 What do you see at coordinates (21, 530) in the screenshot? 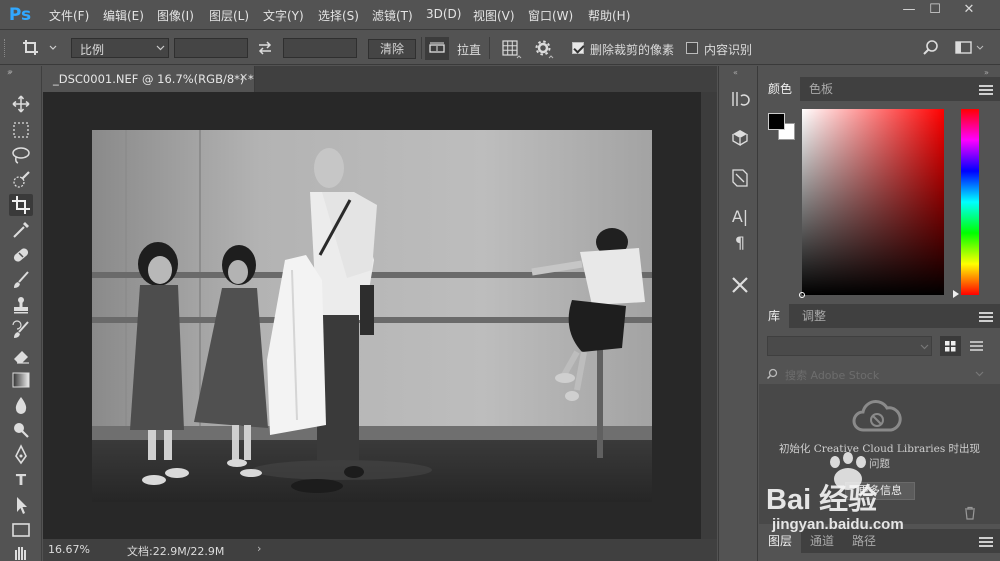
I see `rectangle-tool-icon` at bounding box center [21, 530].